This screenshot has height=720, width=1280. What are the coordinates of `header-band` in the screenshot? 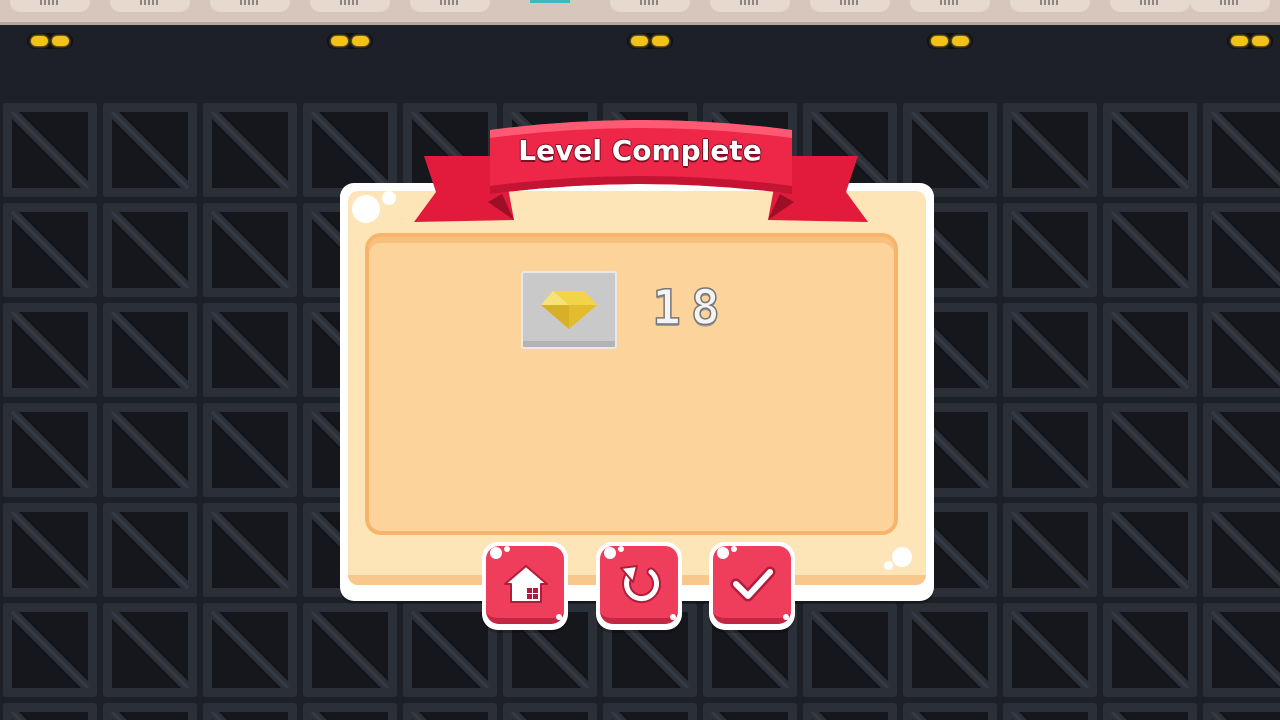 It's located at (640, 62).